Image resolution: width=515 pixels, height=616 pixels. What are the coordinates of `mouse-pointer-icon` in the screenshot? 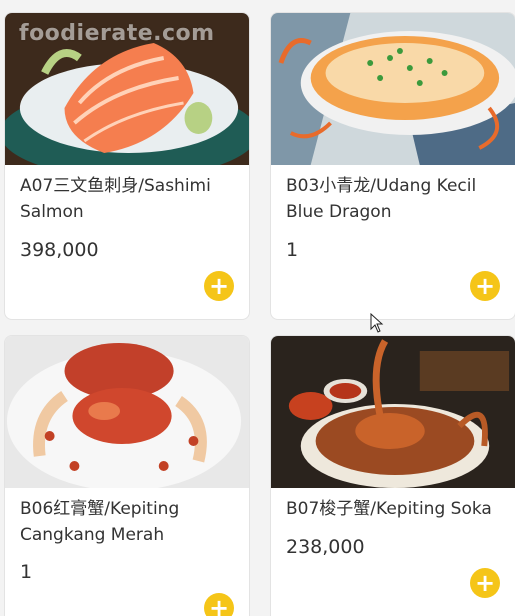 It's located at (377, 323).